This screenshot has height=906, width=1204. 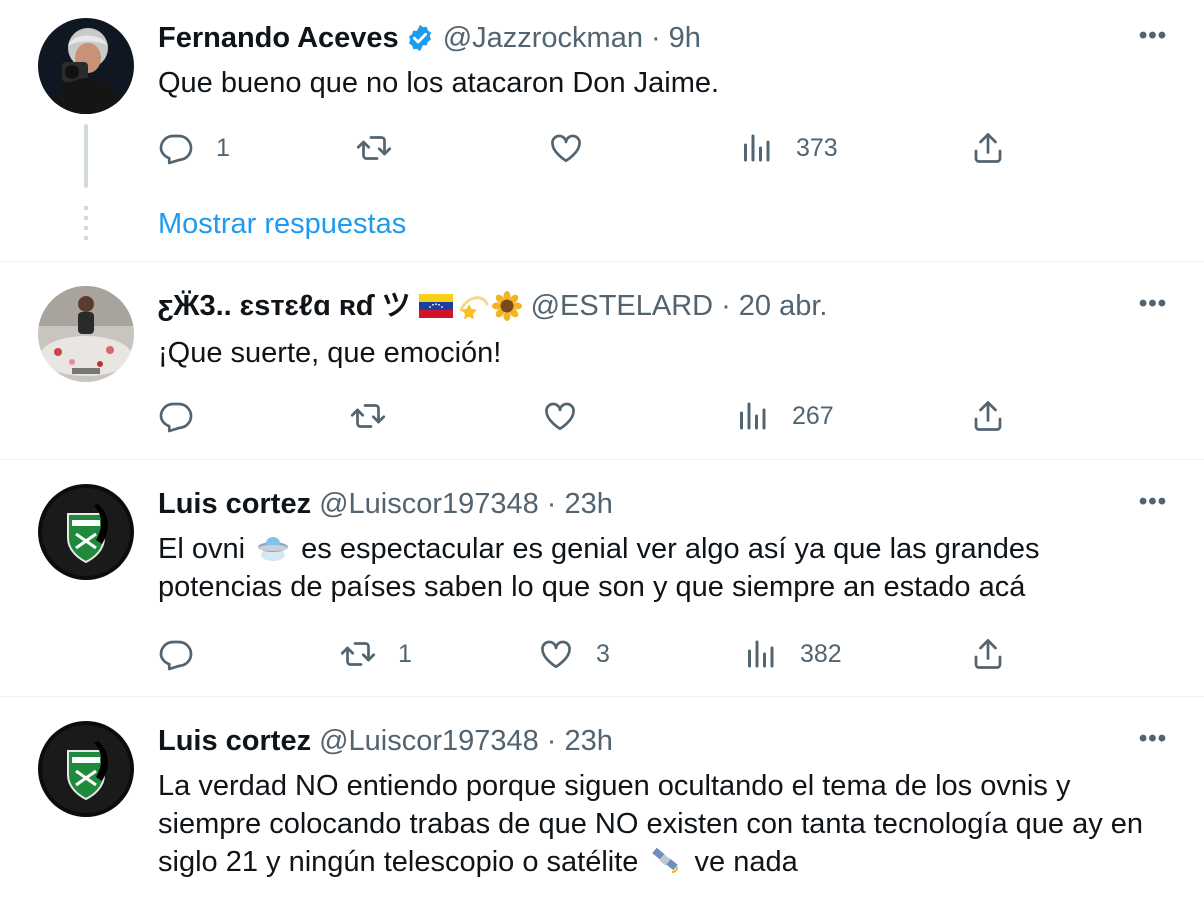 I want to click on action-bar: 1 373, so click(x=598, y=148).